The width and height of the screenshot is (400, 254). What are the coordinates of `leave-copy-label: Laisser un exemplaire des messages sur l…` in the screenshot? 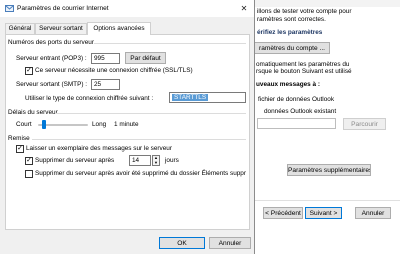 It's located at (99, 148).